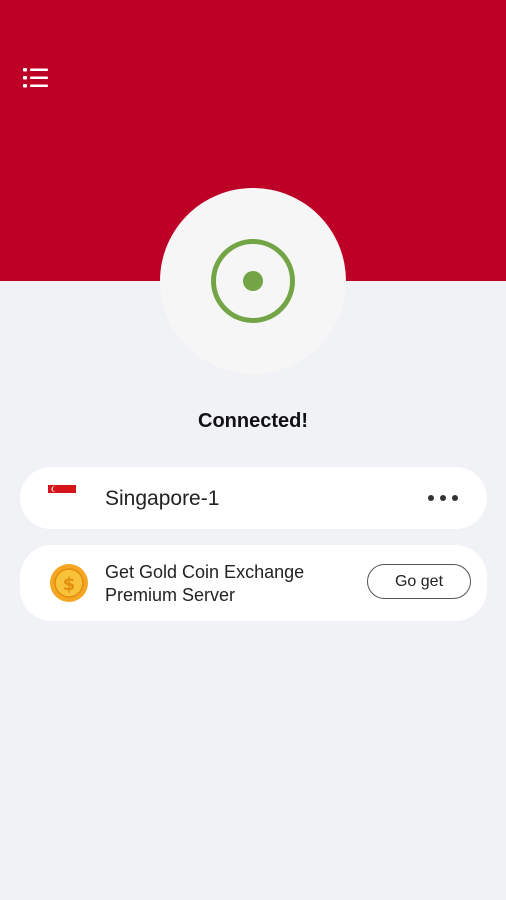 Image resolution: width=506 pixels, height=900 pixels. What do you see at coordinates (205, 572) in the screenshot?
I see `promo-line-1: Get Gold Coin Exchange` at bounding box center [205, 572].